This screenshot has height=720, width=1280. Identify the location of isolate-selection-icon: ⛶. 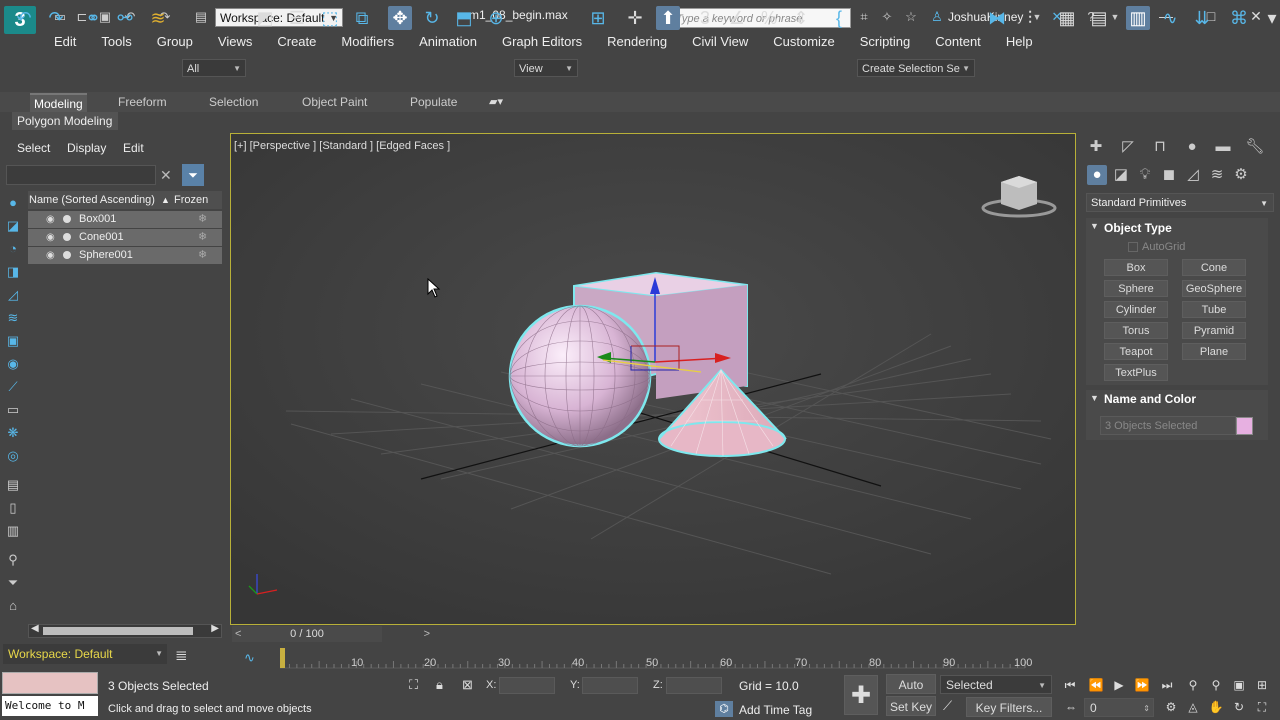
(413, 685).